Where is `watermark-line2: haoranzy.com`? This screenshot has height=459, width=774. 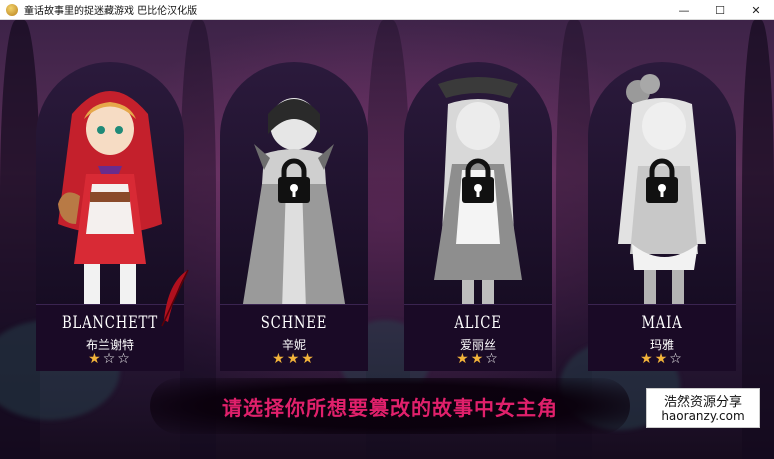 watermark-line2: haoranzy.com is located at coordinates (703, 416).